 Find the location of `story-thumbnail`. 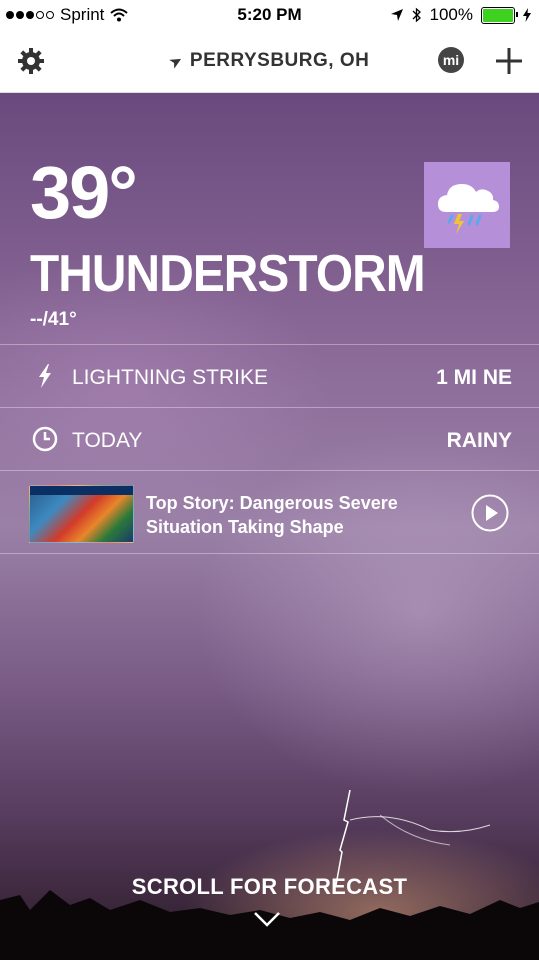

story-thumbnail is located at coordinates (81, 514).